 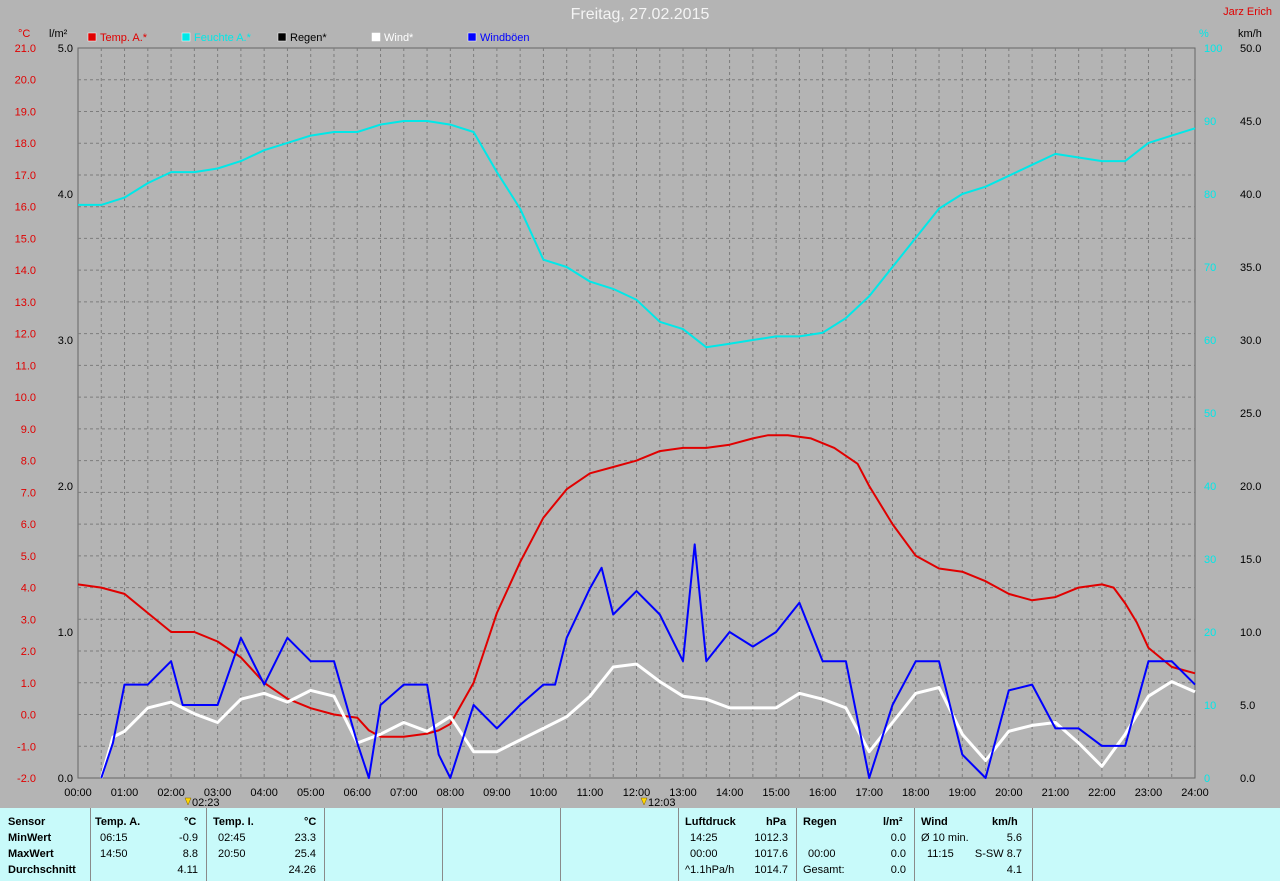 I want to click on temp-a-max-value: 8.8, so click(x=190, y=854).